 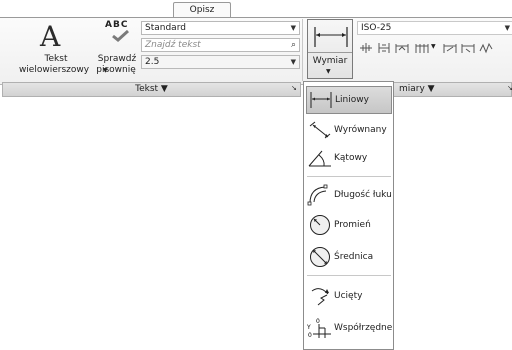 I want to click on dimension-space-icon, so click(x=402, y=48).